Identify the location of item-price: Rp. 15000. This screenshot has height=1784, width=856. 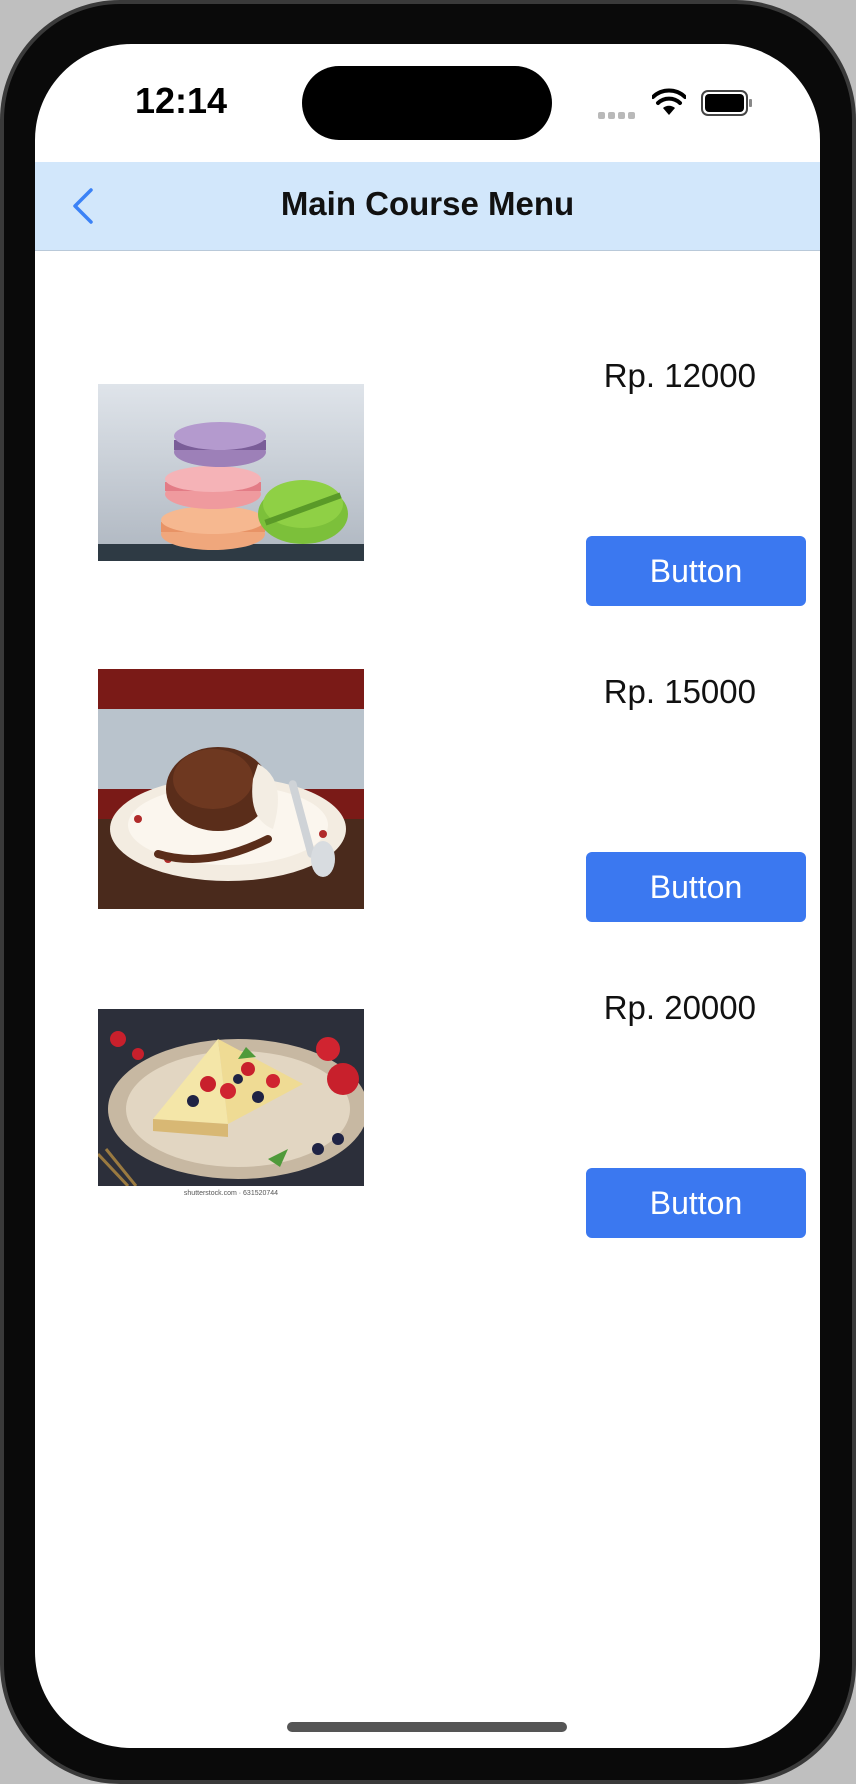
(679, 691).